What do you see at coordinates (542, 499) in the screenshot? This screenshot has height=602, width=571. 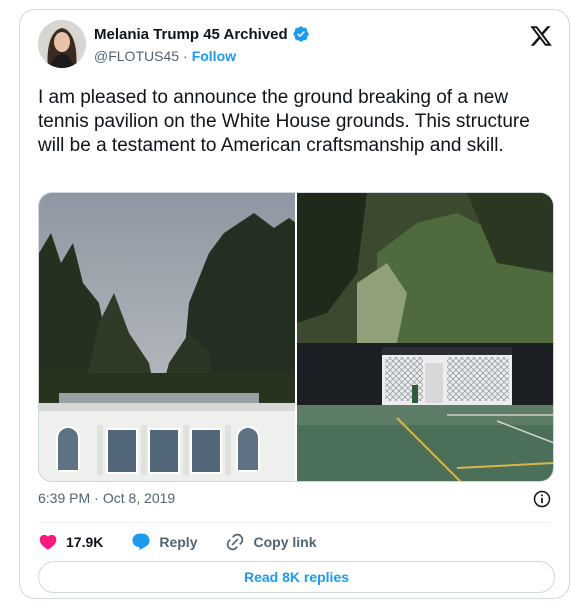 I see `info-icon` at bounding box center [542, 499].